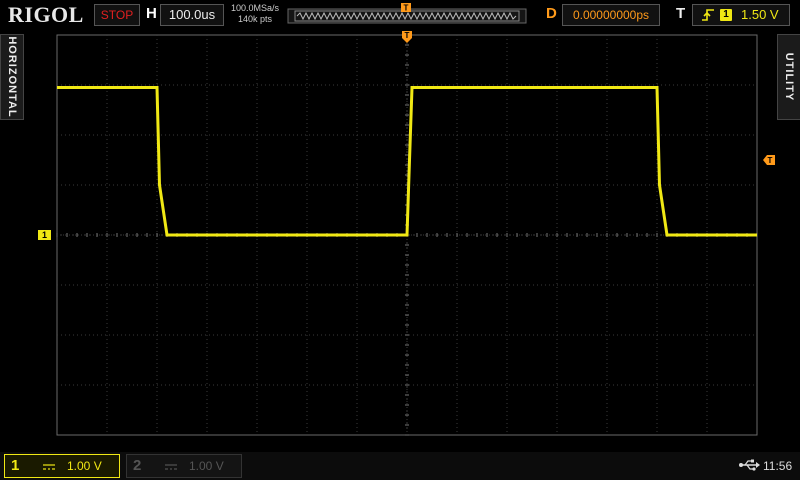 The height and width of the screenshot is (480, 800). Describe the element at coordinates (62, 466) in the screenshot. I see `channel-1-button: 1 1.00 V` at that location.